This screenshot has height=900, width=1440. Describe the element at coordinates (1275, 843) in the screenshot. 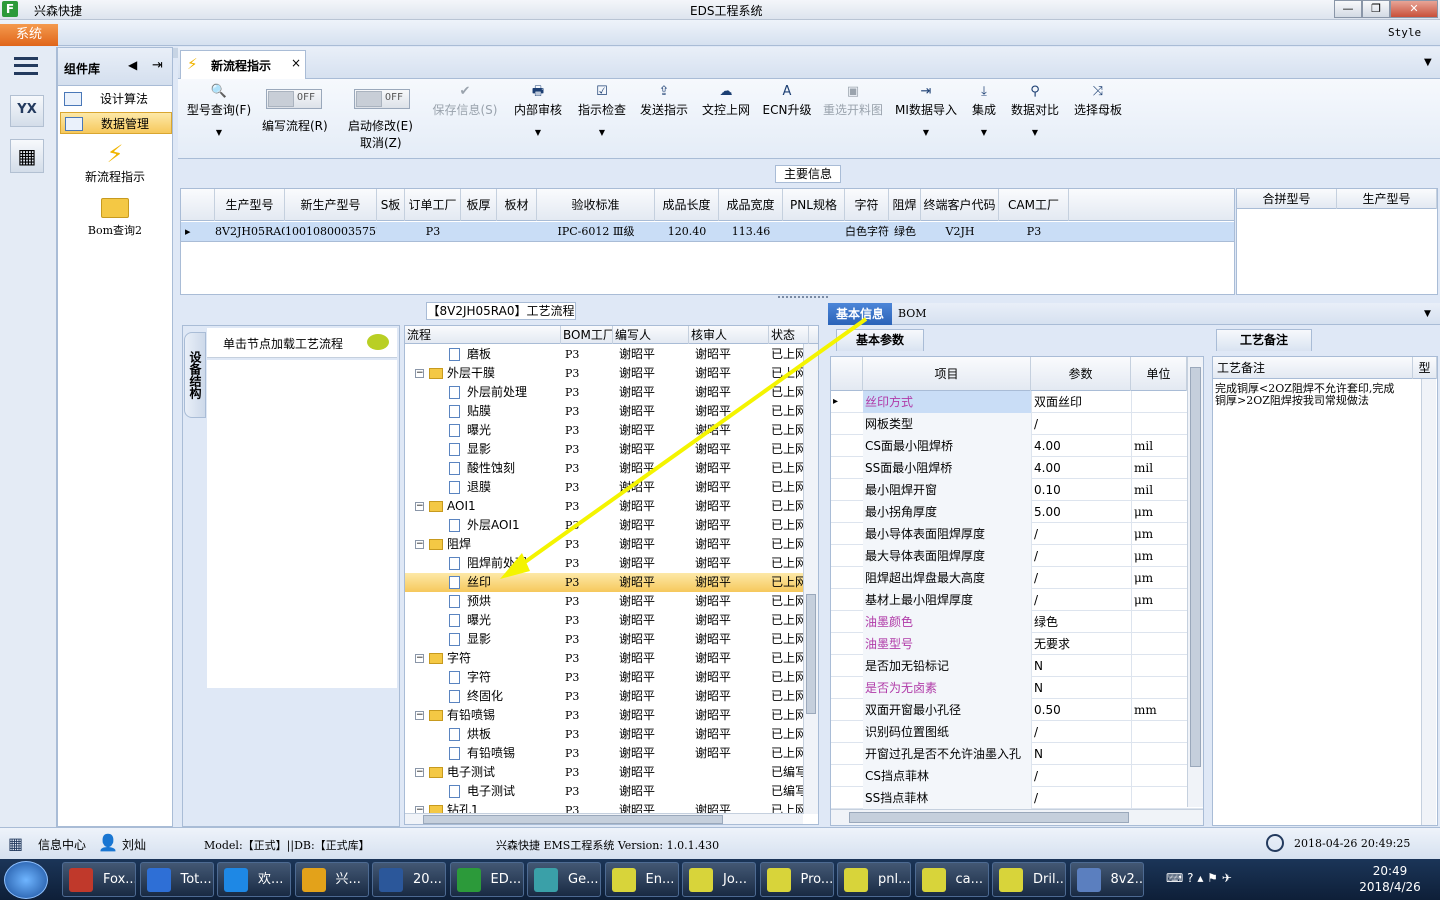

I see `clock-icon` at that location.